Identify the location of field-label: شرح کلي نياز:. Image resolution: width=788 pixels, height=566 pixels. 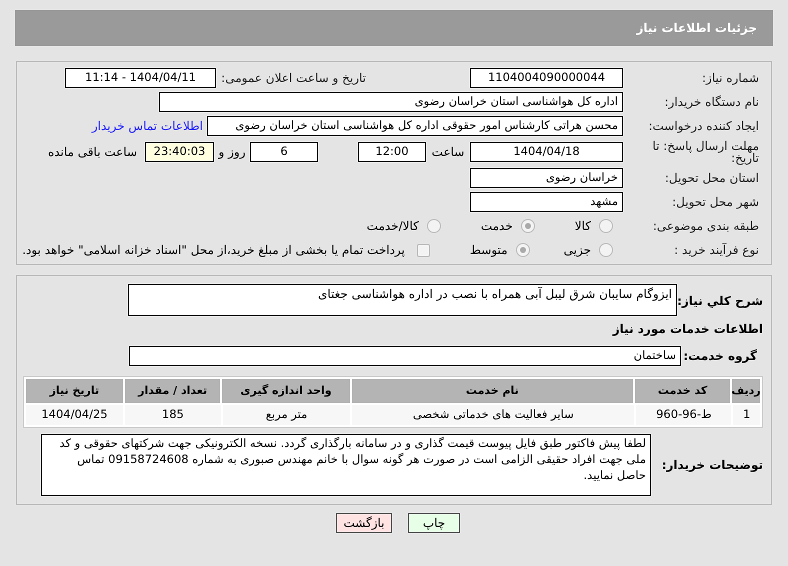
(720, 301).